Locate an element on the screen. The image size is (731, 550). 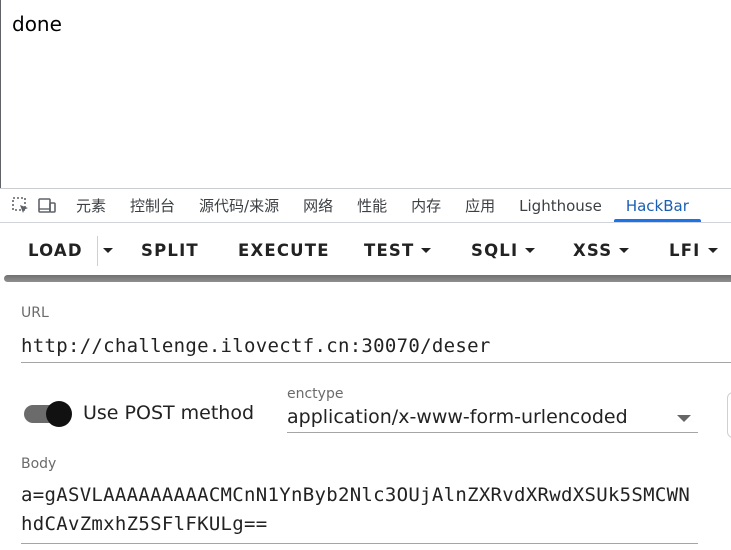
post-method-toggle is located at coordinates (48, 414).